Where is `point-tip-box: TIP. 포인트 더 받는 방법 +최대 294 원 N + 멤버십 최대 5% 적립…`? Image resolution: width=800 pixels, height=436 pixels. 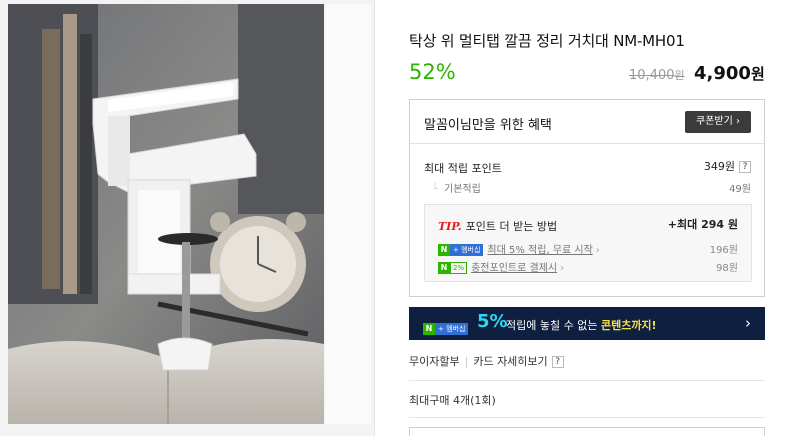 point-tip-box: TIP. 포인트 더 받는 방법 +최대 294 원 N + 멤버십 최대 5% 적립… is located at coordinates (588, 243).